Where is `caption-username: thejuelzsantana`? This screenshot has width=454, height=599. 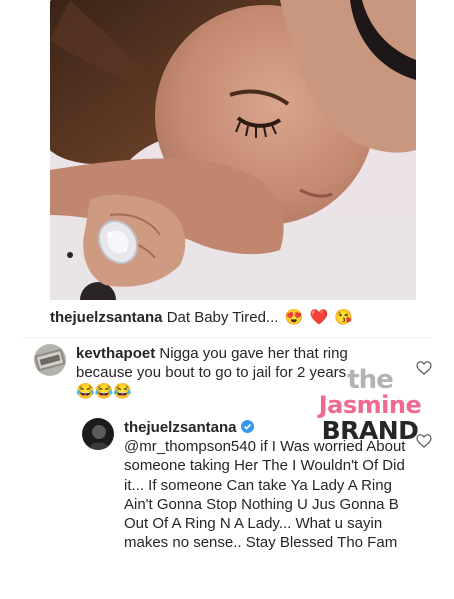
caption-username: thejuelzsantana is located at coordinates (106, 317).